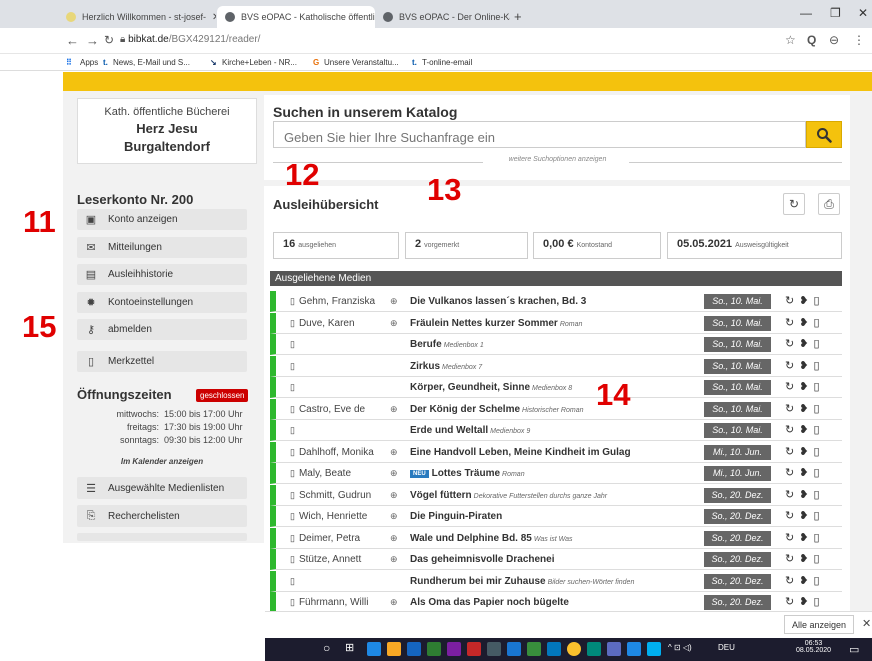 This screenshot has height=661, width=872. Describe the element at coordinates (680, 647) in the screenshot. I see `tray-icons: ^ ⊡ ◁)` at that location.